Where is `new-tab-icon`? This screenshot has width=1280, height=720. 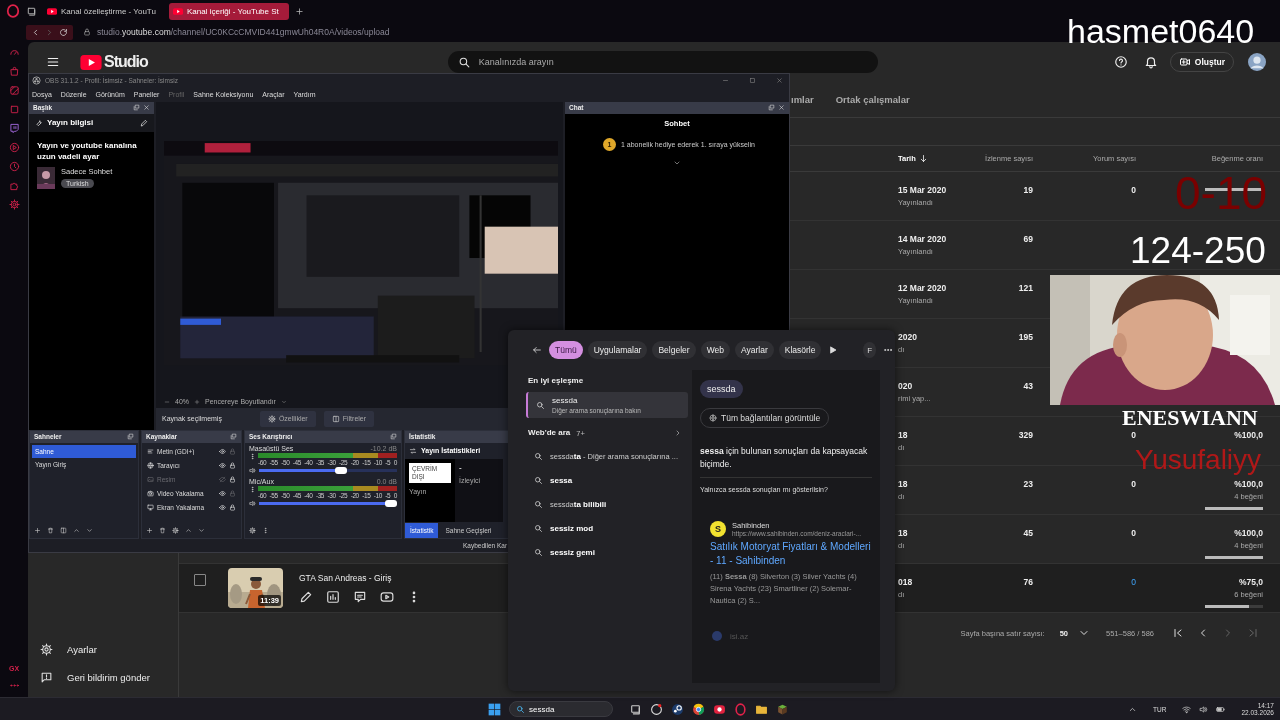
new-tab-icon is located at coordinates (299, 11).